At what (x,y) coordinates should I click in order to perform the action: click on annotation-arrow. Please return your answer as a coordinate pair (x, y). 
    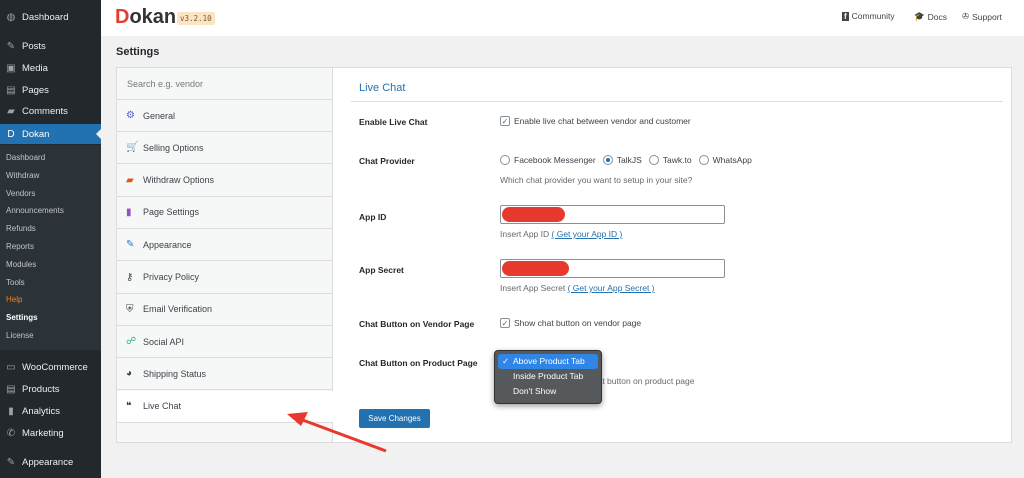
    Looking at the image, I should click on (337, 432).